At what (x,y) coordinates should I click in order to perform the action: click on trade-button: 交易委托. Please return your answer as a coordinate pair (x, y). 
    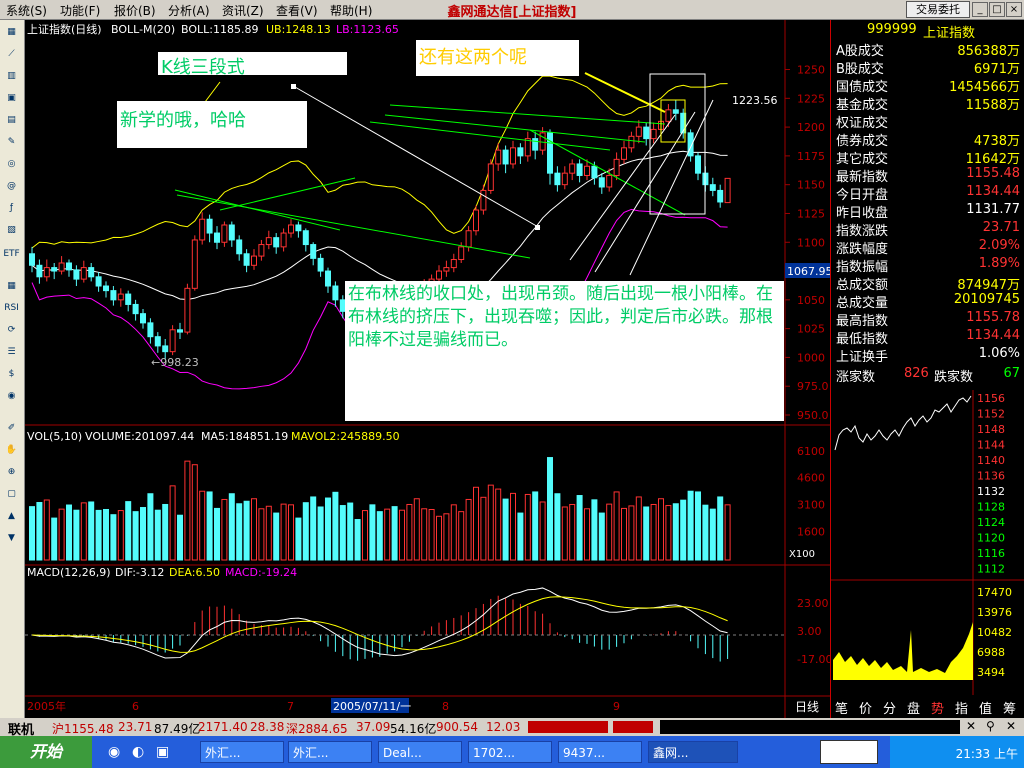
    Looking at the image, I should click on (938, 9).